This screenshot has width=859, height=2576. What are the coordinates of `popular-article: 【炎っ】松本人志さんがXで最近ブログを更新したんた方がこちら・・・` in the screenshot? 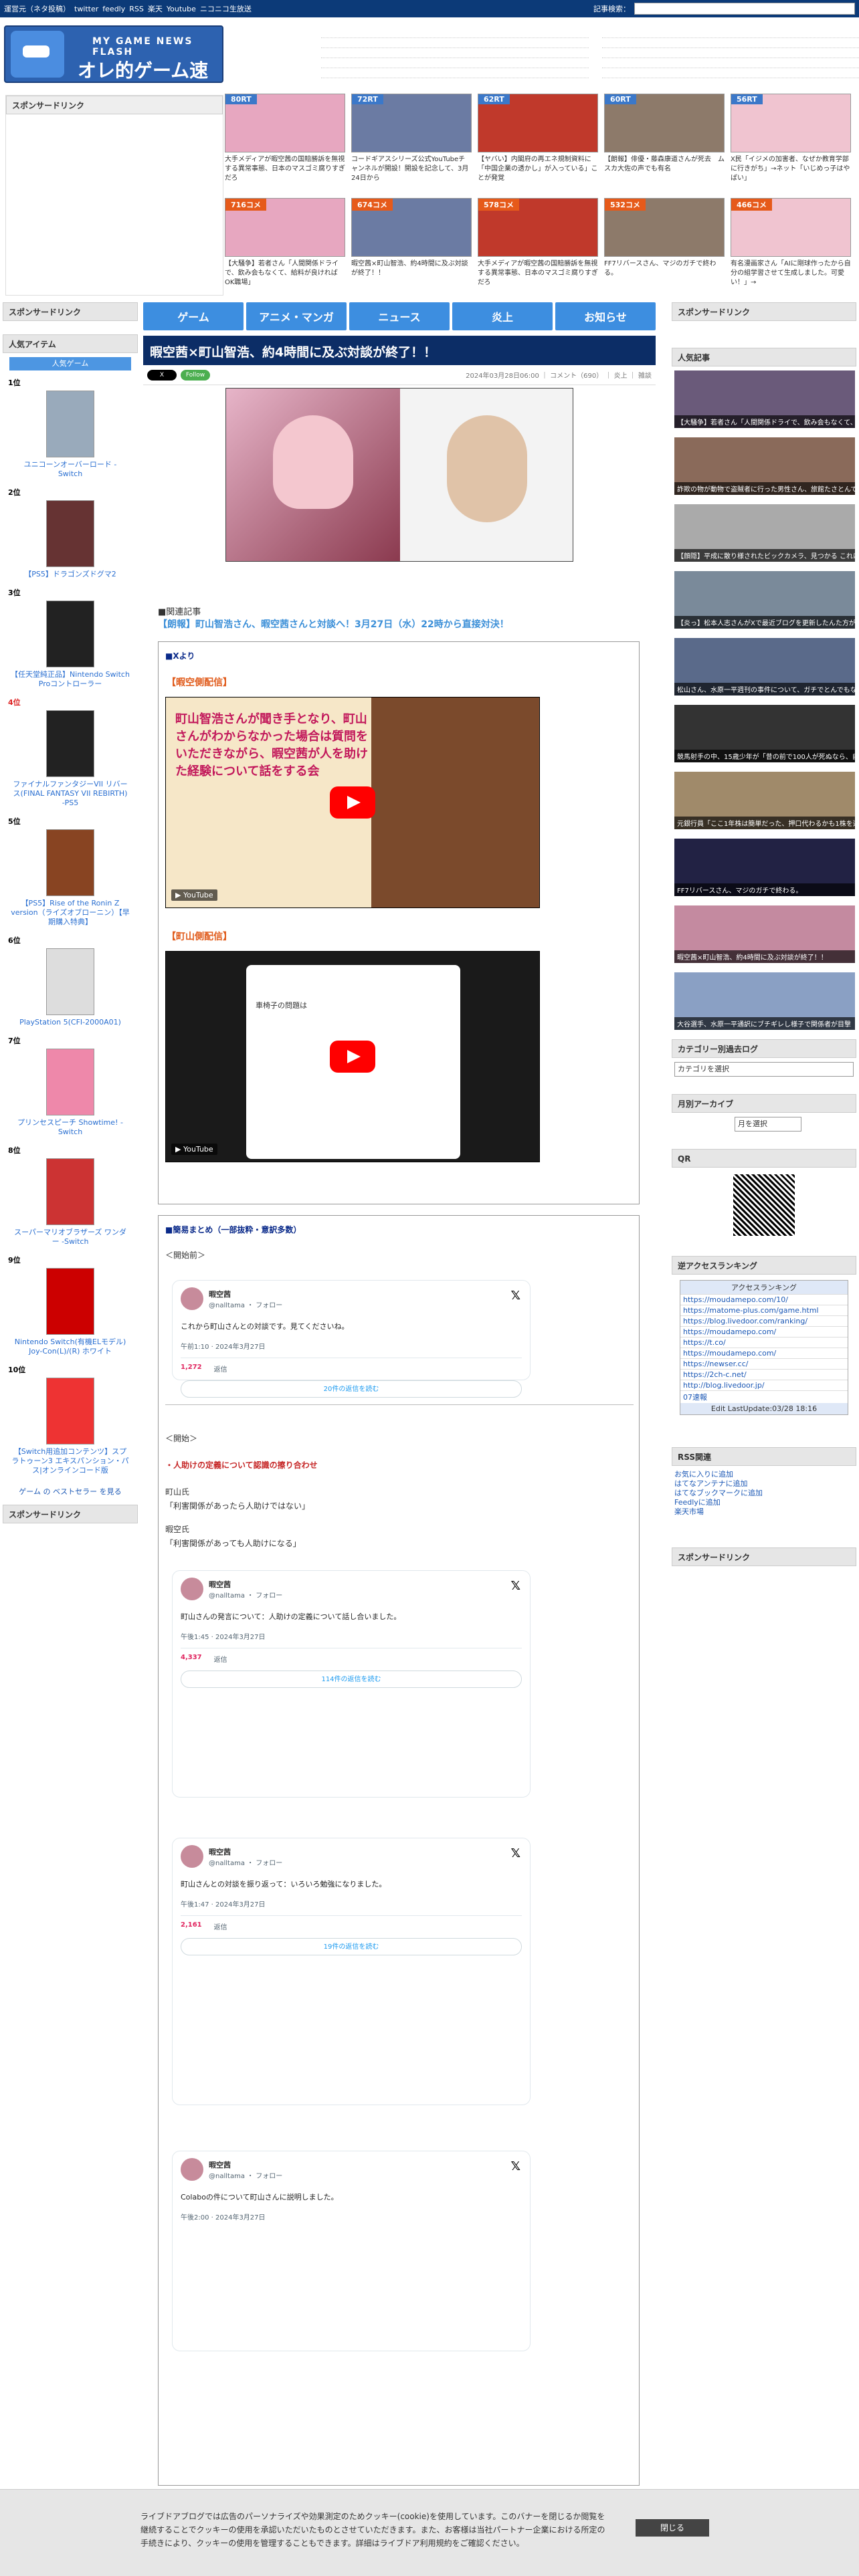 It's located at (764, 602).